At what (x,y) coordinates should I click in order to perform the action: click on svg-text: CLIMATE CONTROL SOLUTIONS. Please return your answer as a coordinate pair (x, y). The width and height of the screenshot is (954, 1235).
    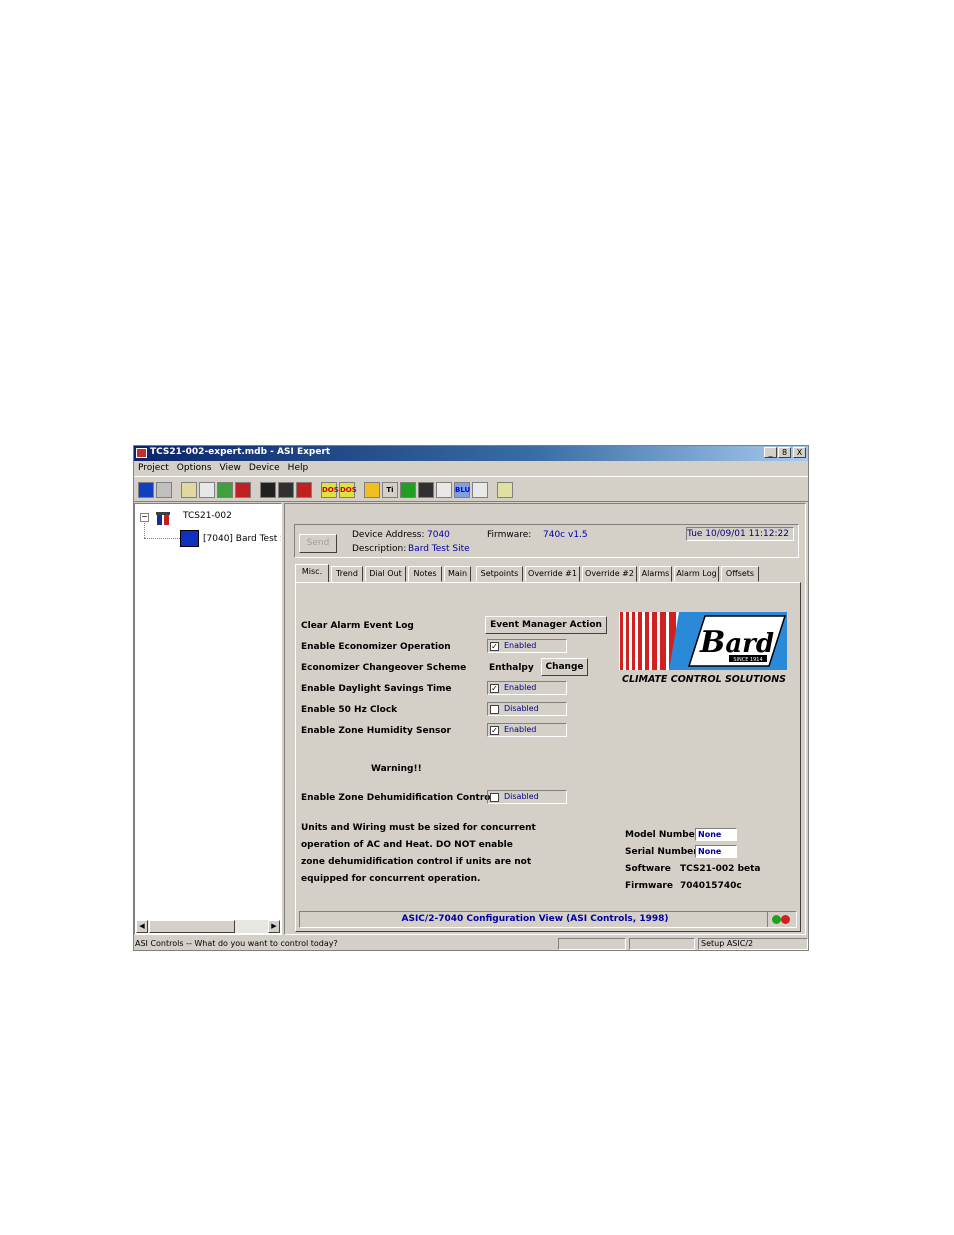
    Looking at the image, I should click on (704, 679).